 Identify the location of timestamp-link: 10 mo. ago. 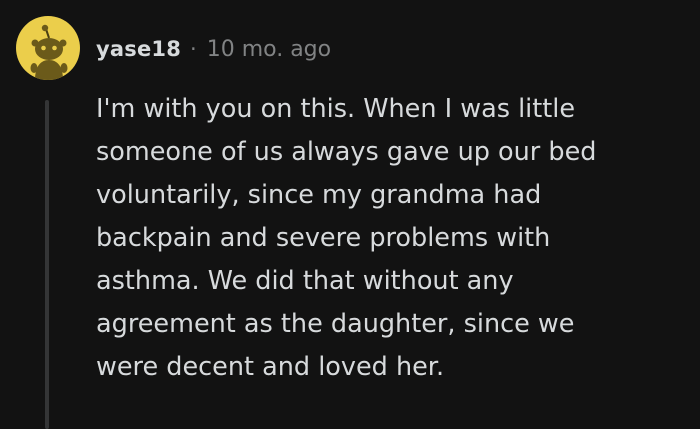
(269, 49).